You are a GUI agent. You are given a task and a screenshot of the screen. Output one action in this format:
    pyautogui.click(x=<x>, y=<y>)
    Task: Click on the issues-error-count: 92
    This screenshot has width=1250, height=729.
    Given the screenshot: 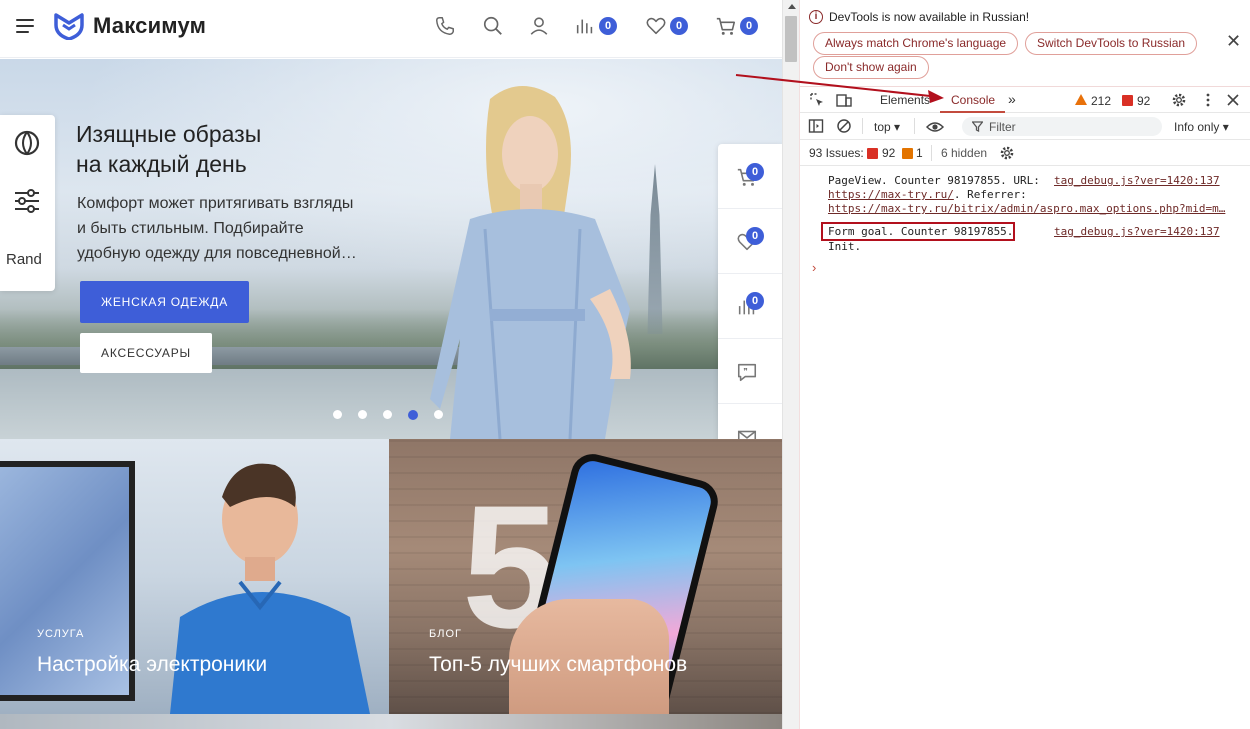 What is the action you would take?
    pyautogui.click(x=888, y=153)
    